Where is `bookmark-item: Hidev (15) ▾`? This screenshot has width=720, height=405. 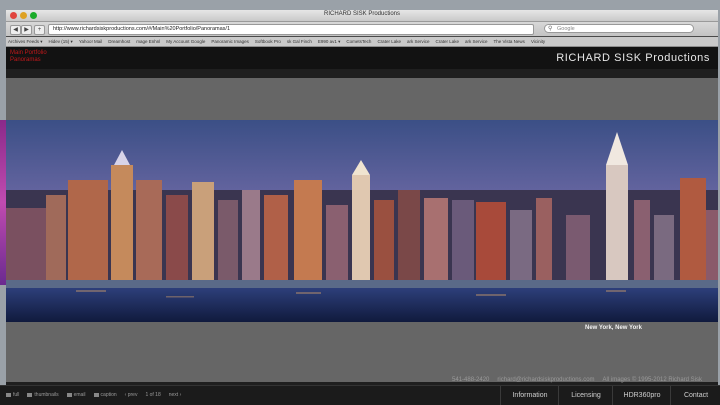
bookmark-item: Hidev (15) ▾ is located at coordinates (61, 41).